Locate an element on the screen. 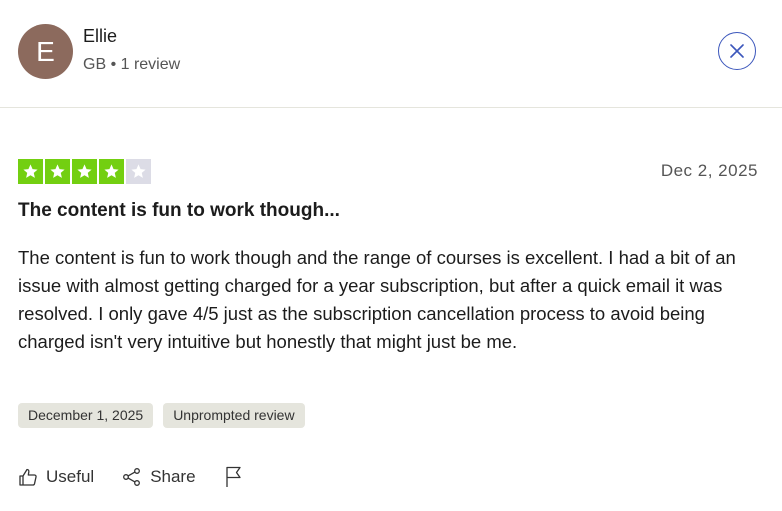 The width and height of the screenshot is (782, 511). useful-button: Useful is located at coordinates (56, 477).